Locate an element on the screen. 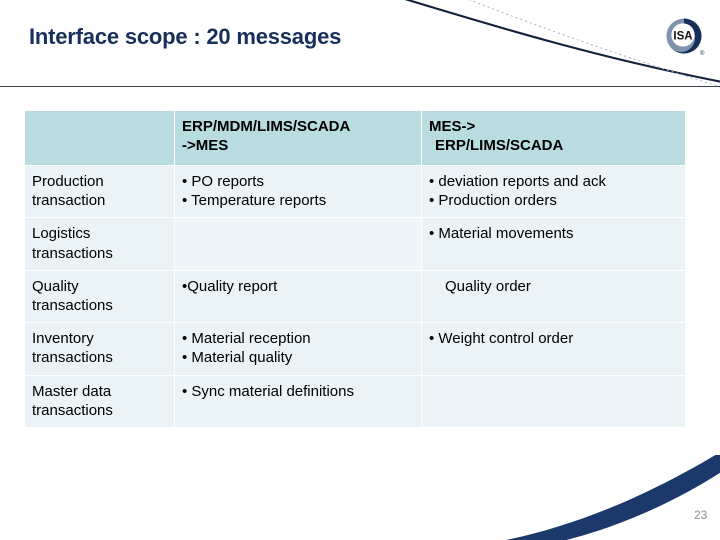 Image resolution: width=720 pixels, height=540 pixels. header-cell-blank is located at coordinates (99, 138).